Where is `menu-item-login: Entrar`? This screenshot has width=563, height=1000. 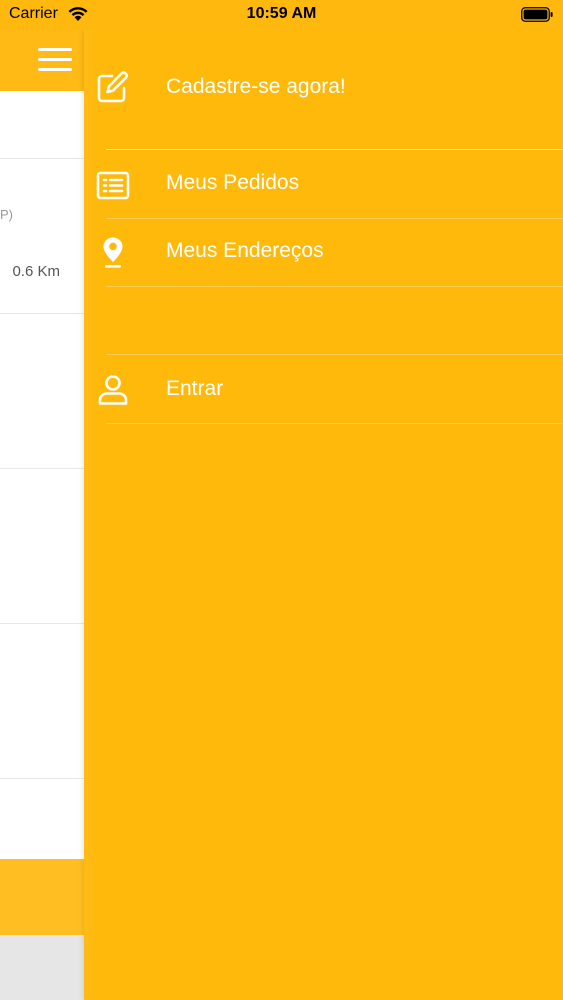 menu-item-login: Entrar is located at coordinates (323, 394).